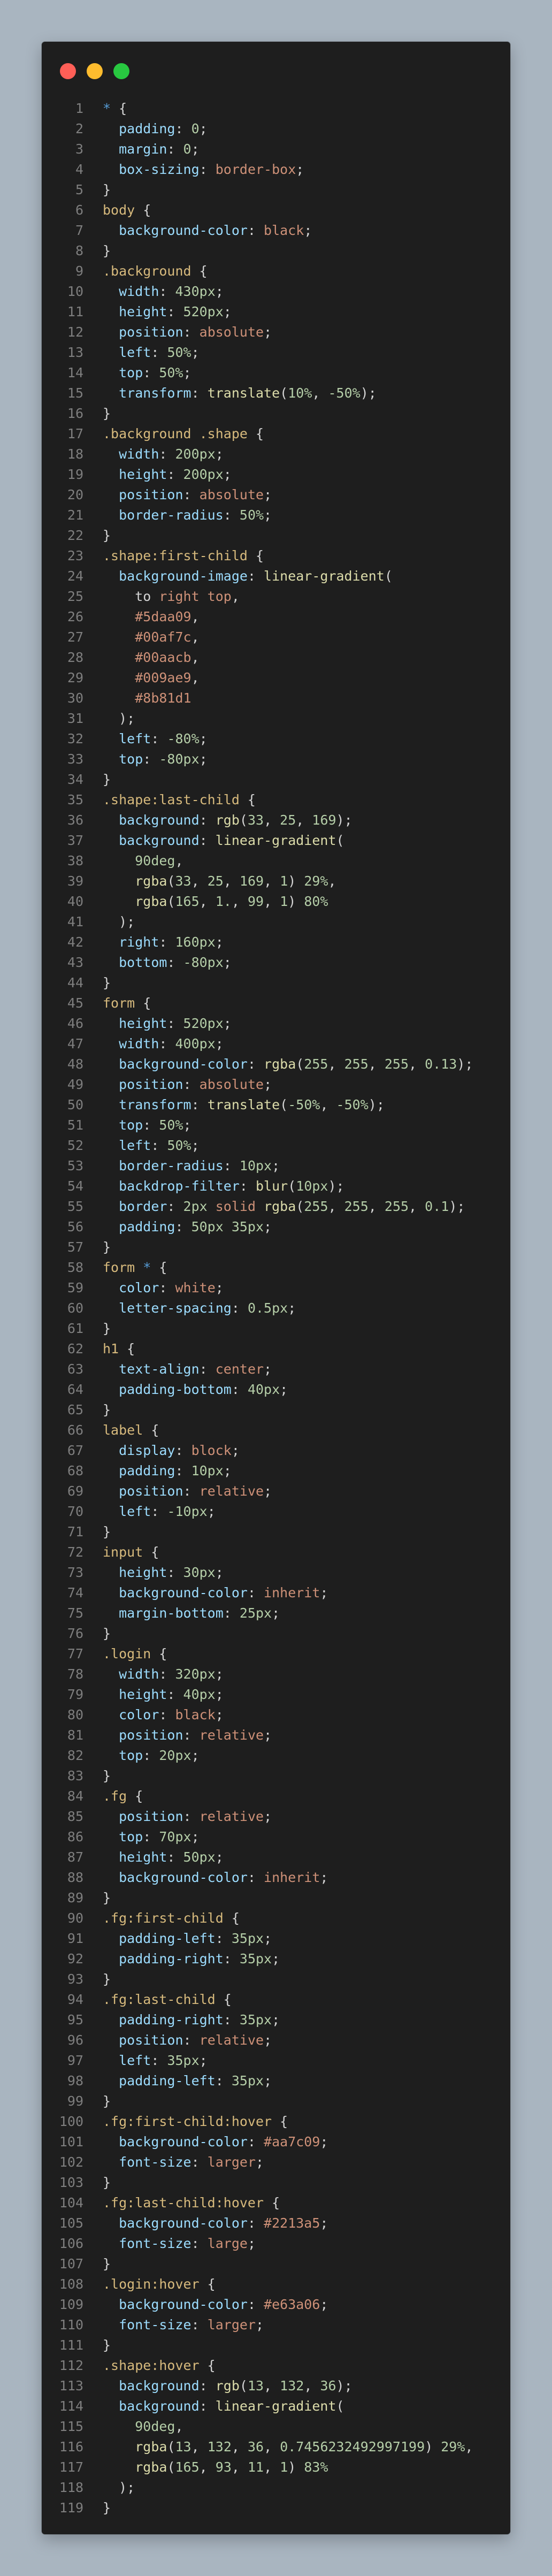 The height and width of the screenshot is (2576, 552). Describe the element at coordinates (215, 881) in the screenshot. I see `code-token: 25` at that location.